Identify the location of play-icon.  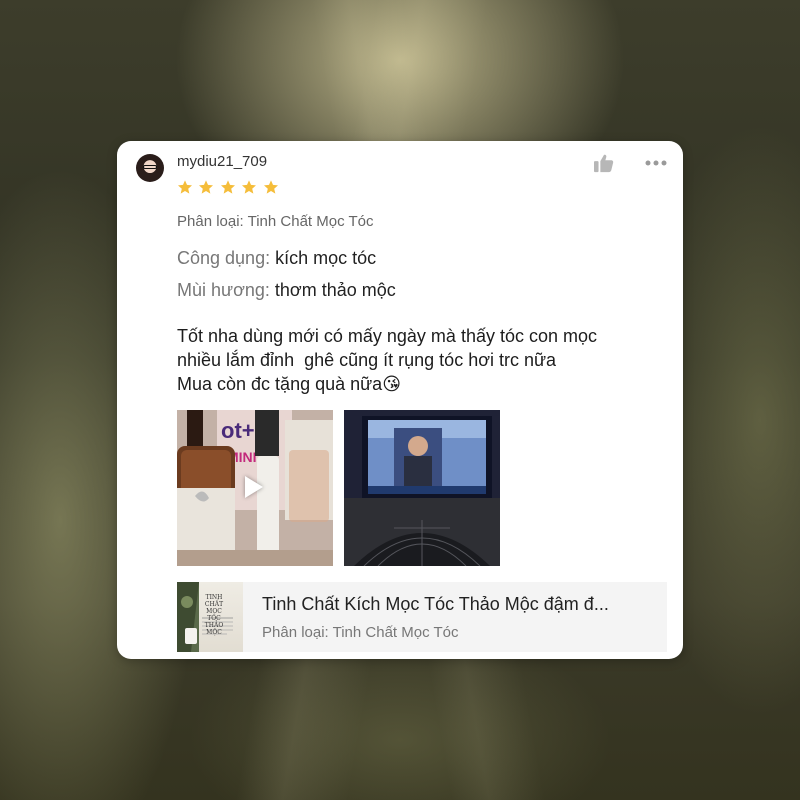
(254, 487).